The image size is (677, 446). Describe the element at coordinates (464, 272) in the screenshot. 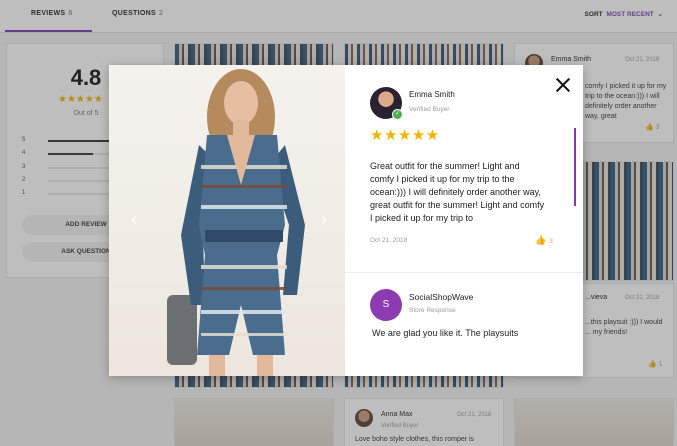

I see `divider` at that location.